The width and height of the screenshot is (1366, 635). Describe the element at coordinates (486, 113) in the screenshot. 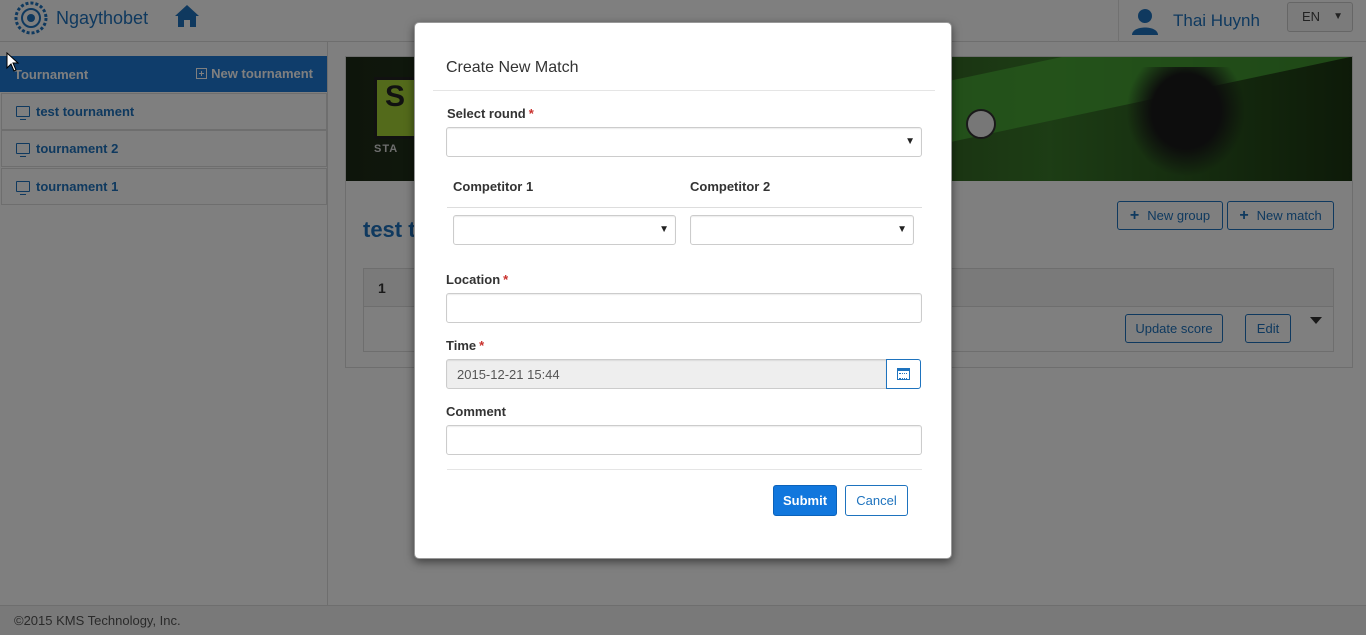

I see `select-round-label-text: Select round` at that location.